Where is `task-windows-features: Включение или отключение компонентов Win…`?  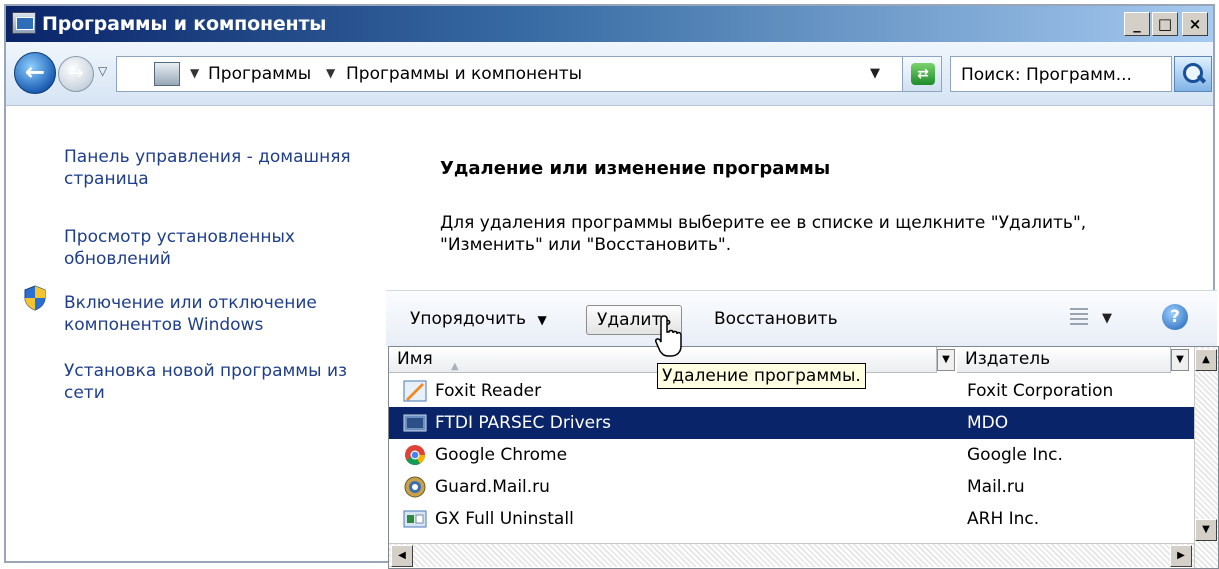 task-windows-features: Включение или отключение компонентов Win… is located at coordinates (209, 314).